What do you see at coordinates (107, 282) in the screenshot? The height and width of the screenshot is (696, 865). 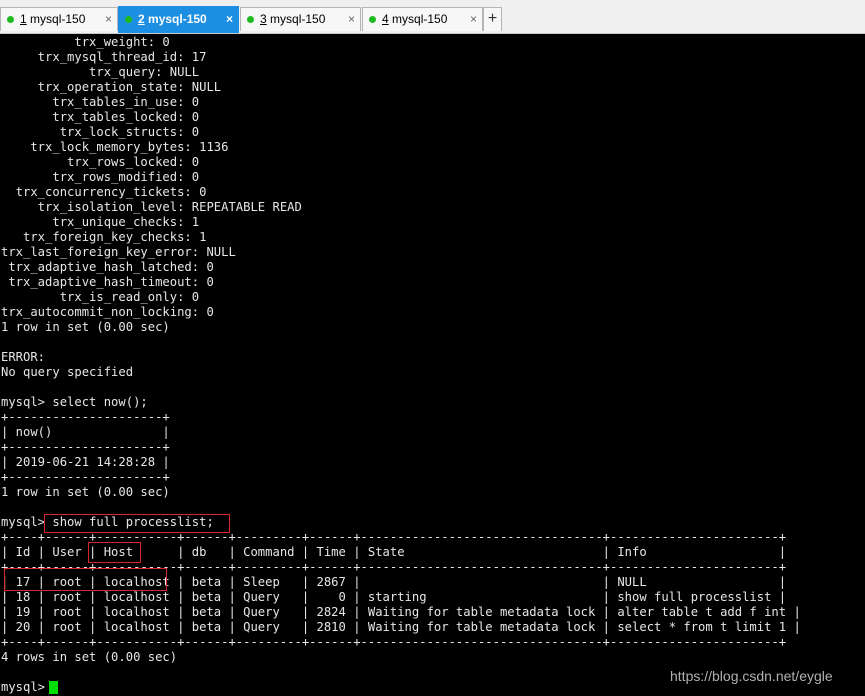 I see `terminal-line: trx_adaptive_hash_timeout: 0` at bounding box center [107, 282].